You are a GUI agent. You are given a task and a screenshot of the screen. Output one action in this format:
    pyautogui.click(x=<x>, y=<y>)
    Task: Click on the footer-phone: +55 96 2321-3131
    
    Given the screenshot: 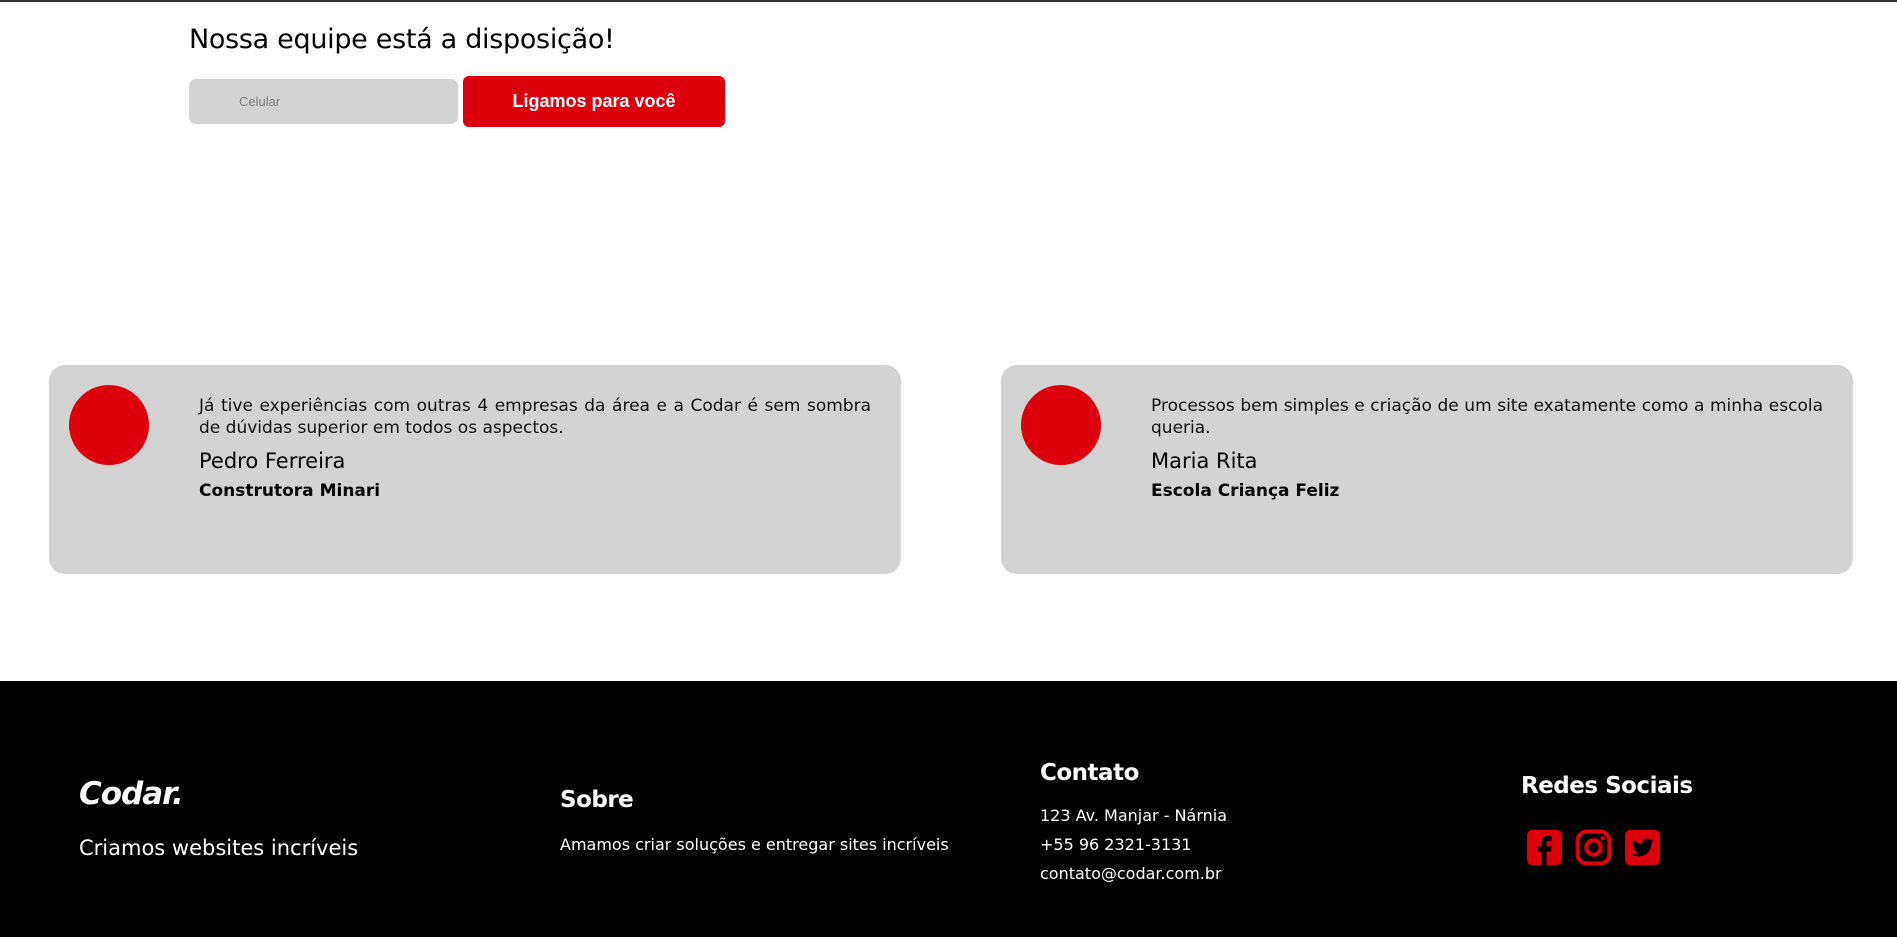 What is the action you would take?
    pyautogui.click(x=1116, y=844)
    